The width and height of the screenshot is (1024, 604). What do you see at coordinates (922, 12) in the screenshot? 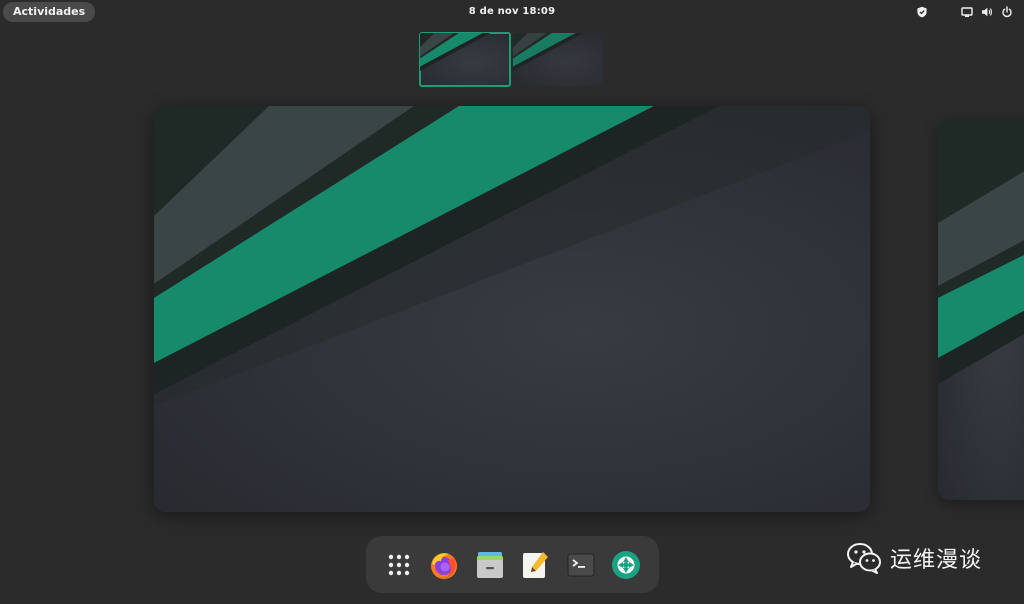
I see `shield-icon` at bounding box center [922, 12].